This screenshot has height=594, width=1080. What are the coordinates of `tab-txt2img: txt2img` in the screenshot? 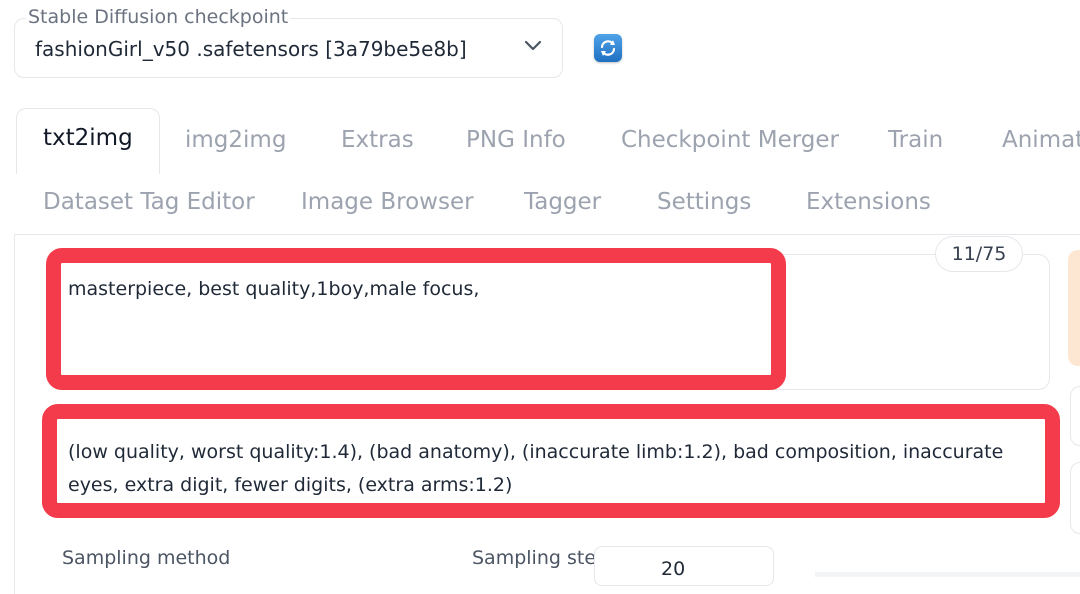 It's located at (88, 141).